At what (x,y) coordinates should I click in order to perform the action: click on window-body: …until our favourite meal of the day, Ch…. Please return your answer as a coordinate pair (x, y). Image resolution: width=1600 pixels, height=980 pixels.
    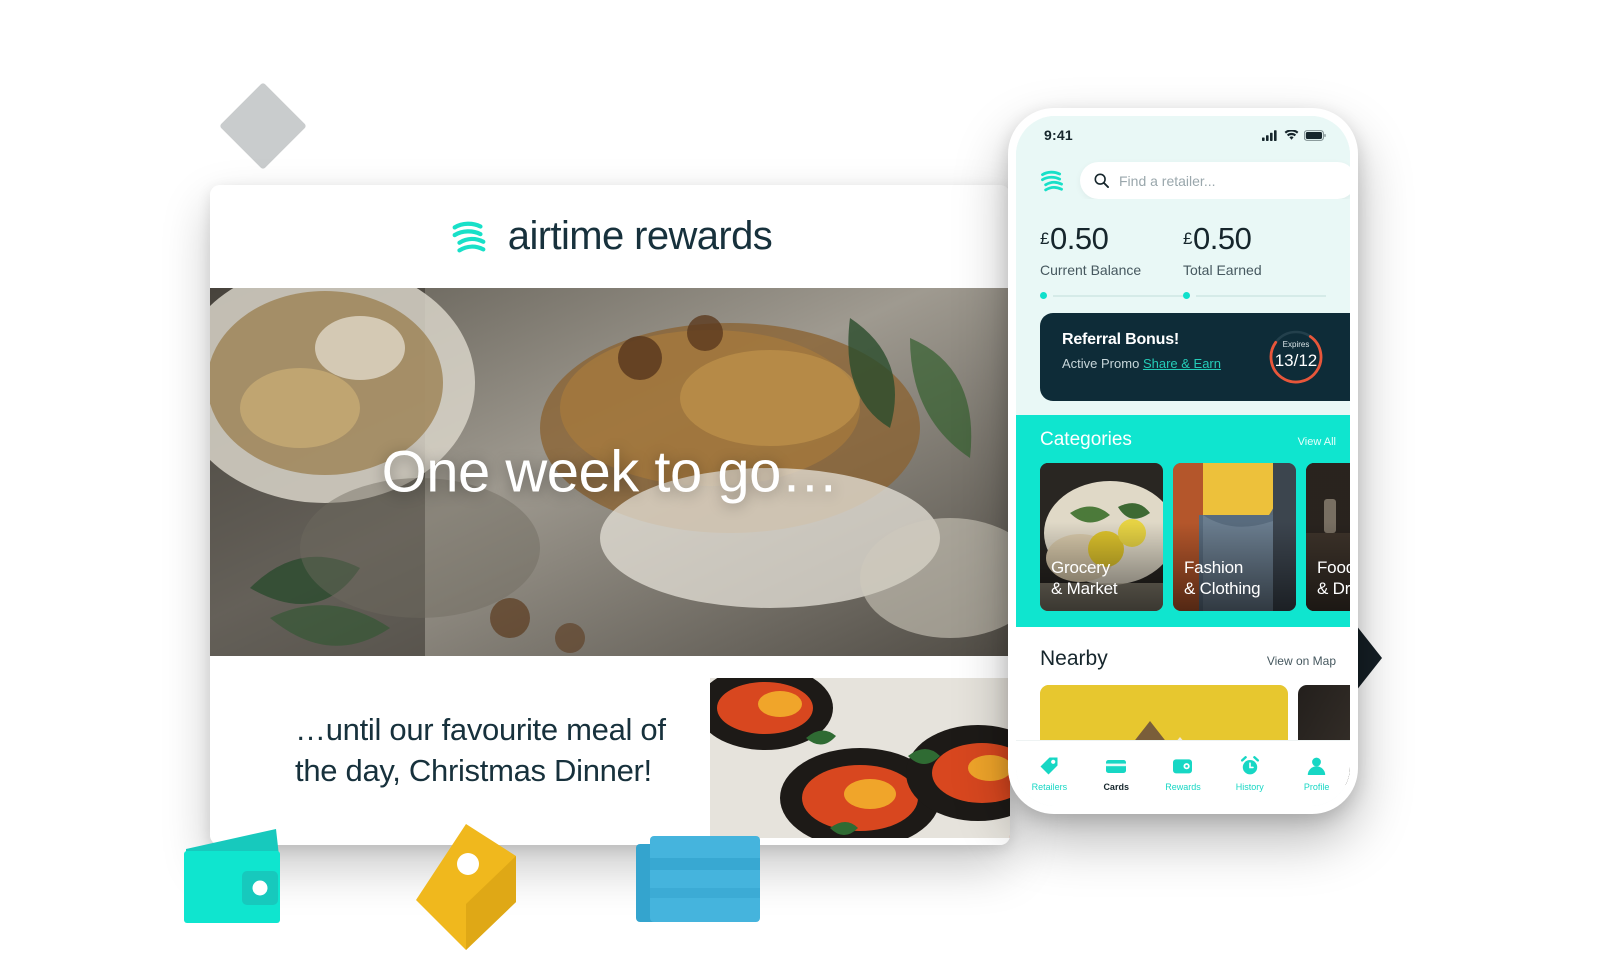
    Looking at the image, I should click on (610, 750).